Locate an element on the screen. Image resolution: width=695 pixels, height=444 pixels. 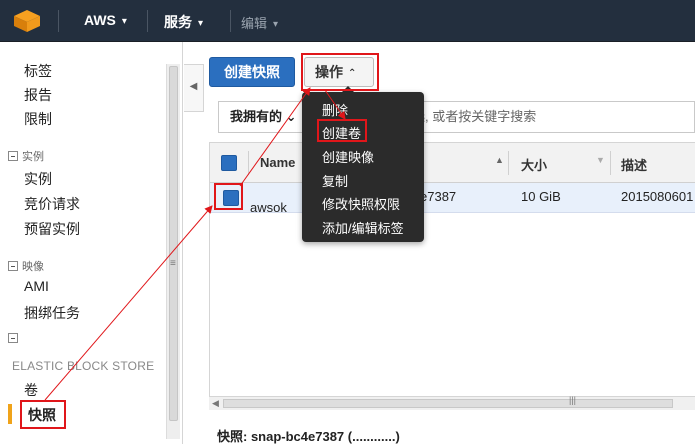
menu-item-create-image: 创建映像 is located at coordinates (348, 156).